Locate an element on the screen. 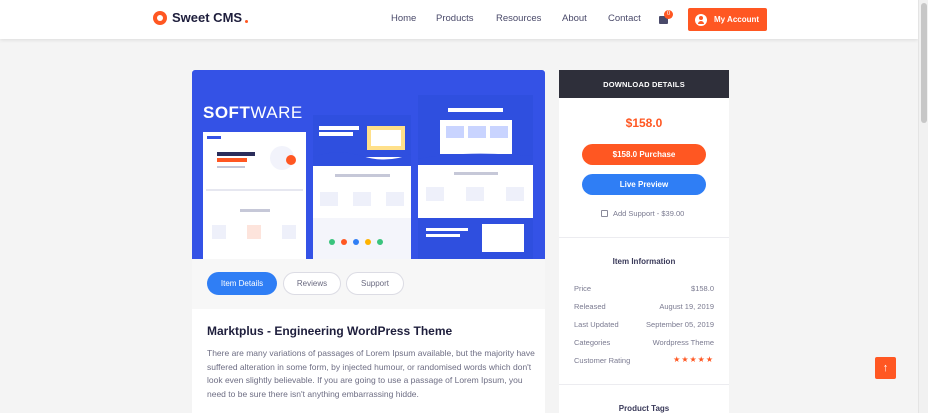 The width and height of the screenshot is (928, 413). cart-count-badge: 0 is located at coordinates (668, 14).